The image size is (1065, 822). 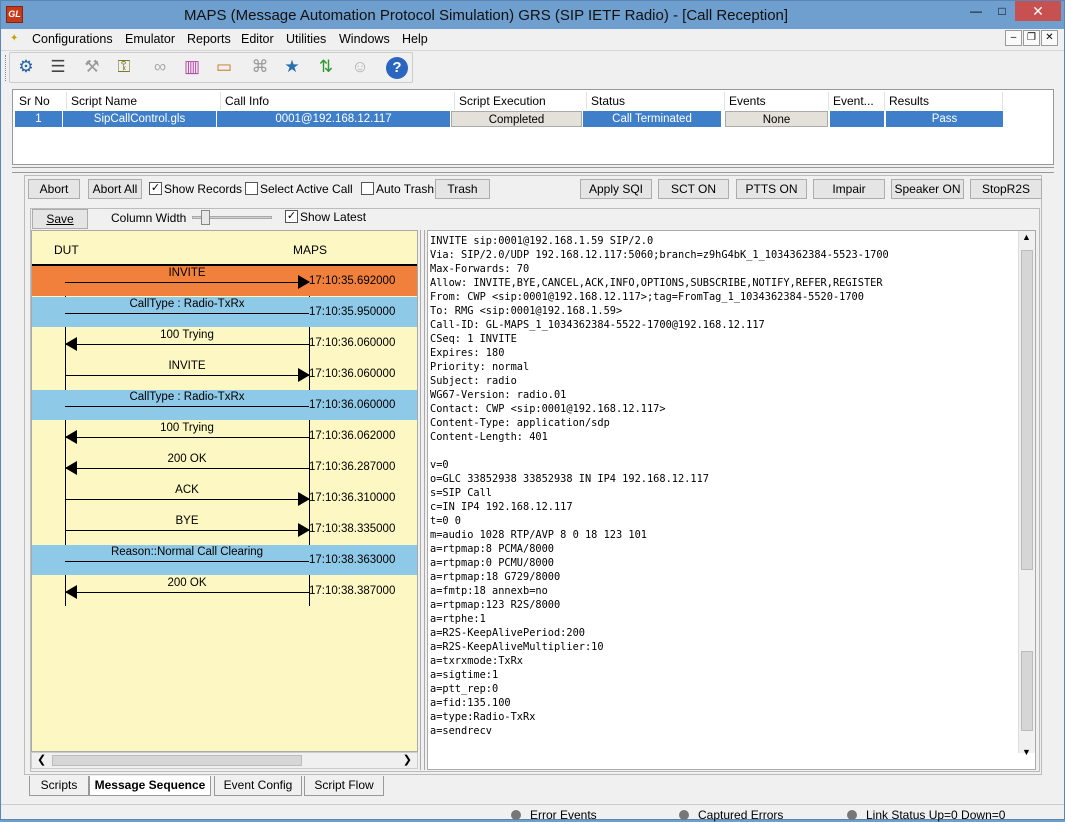 What do you see at coordinates (652, 119) in the screenshot?
I see `cell-status: Call Terminated` at bounding box center [652, 119].